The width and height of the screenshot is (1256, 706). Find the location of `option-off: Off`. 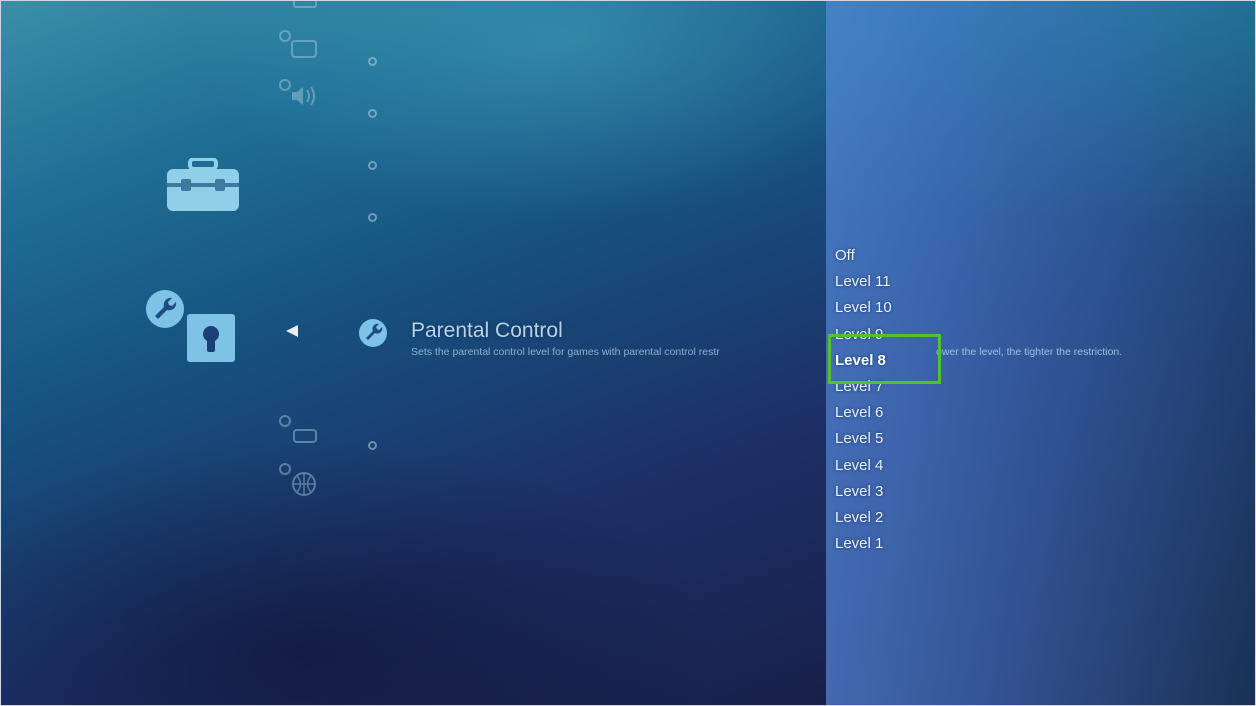

option-off: Off is located at coordinates (863, 258).